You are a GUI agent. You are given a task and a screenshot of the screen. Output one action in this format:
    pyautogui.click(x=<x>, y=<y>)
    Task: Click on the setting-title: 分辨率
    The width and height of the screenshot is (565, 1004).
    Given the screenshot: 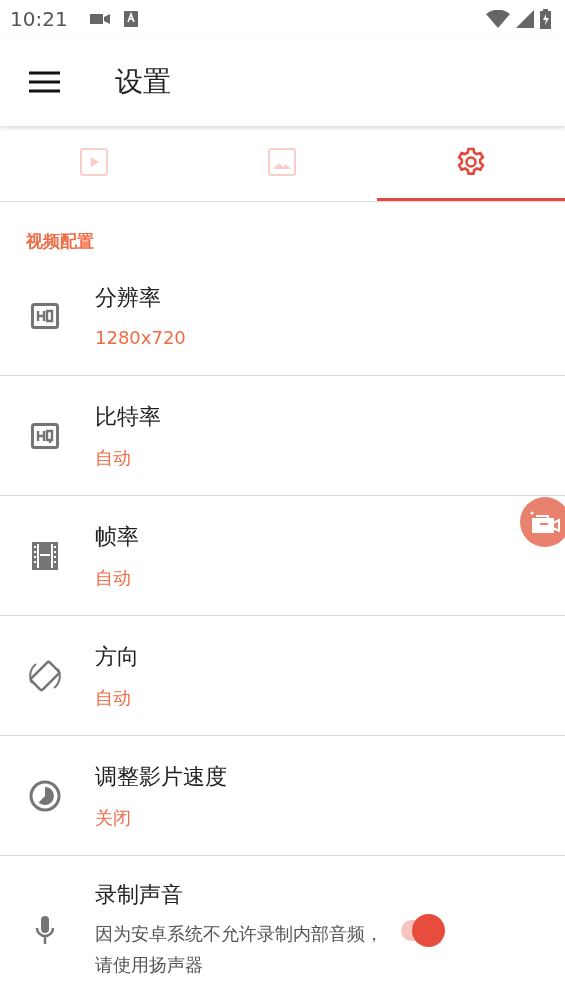 What is the action you would take?
    pyautogui.click(x=128, y=298)
    